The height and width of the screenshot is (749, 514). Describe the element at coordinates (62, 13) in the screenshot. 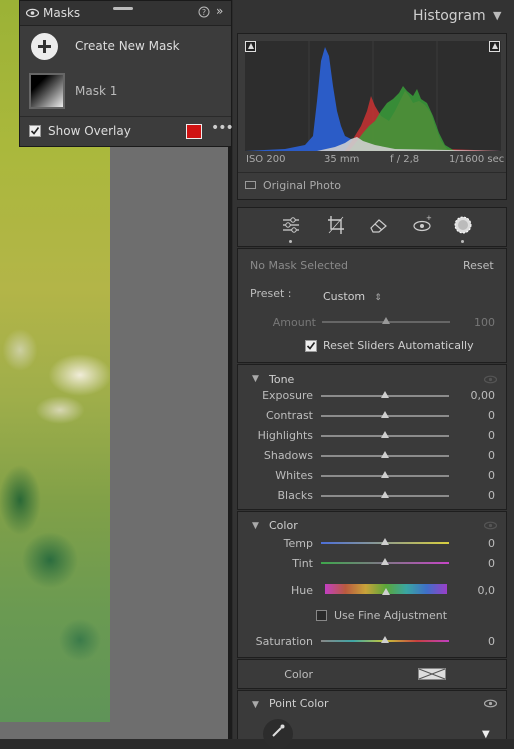

I see `masks-title: Masks` at that location.